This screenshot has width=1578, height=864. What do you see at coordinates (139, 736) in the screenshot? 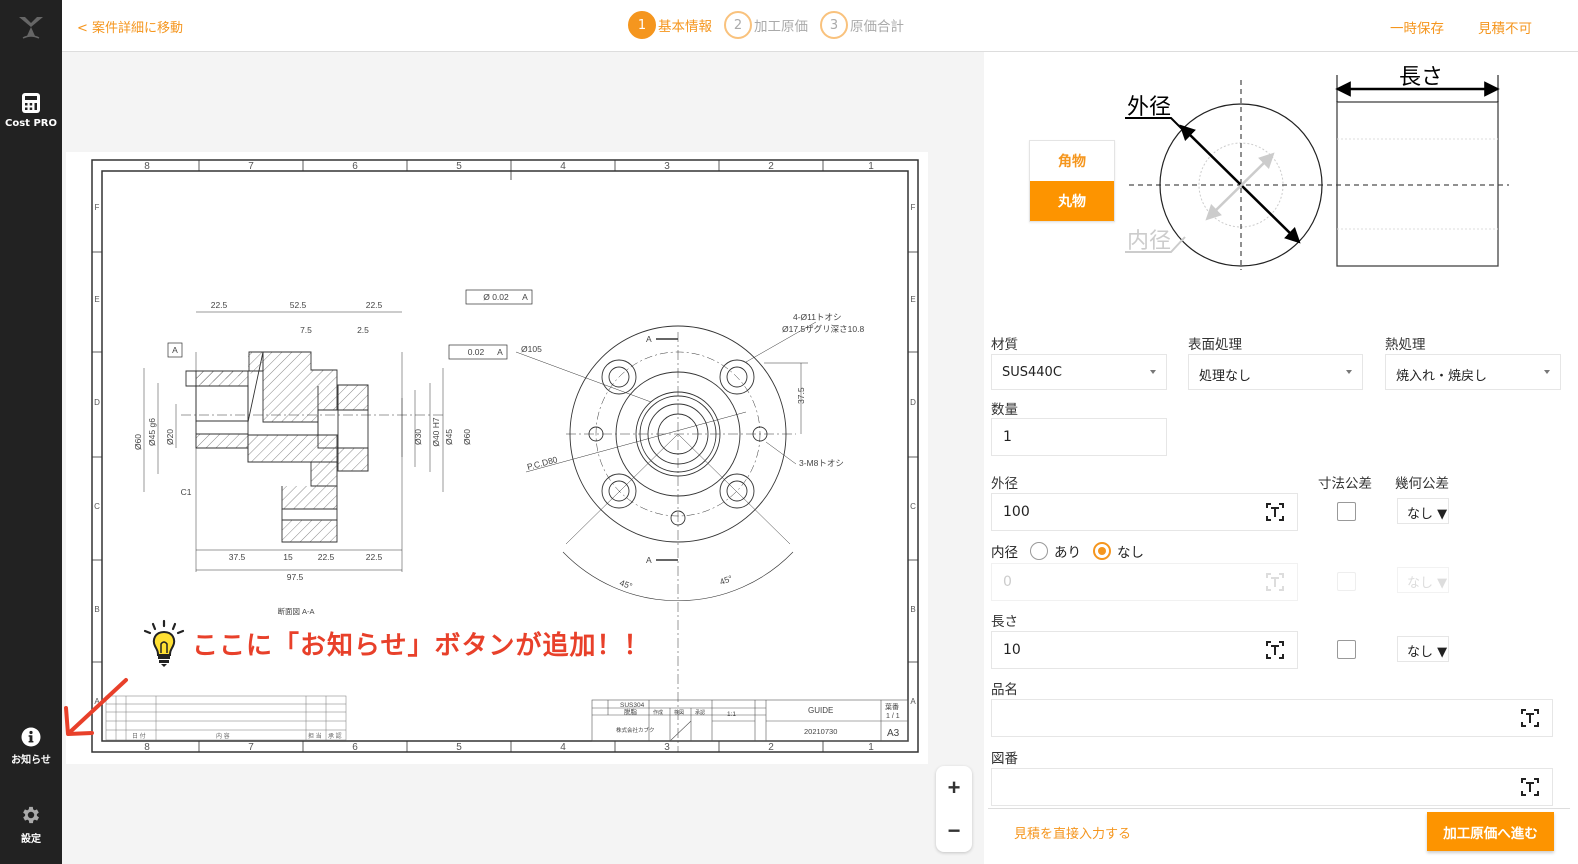
I see `svg-text: 日 付` at bounding box center [139, 736].